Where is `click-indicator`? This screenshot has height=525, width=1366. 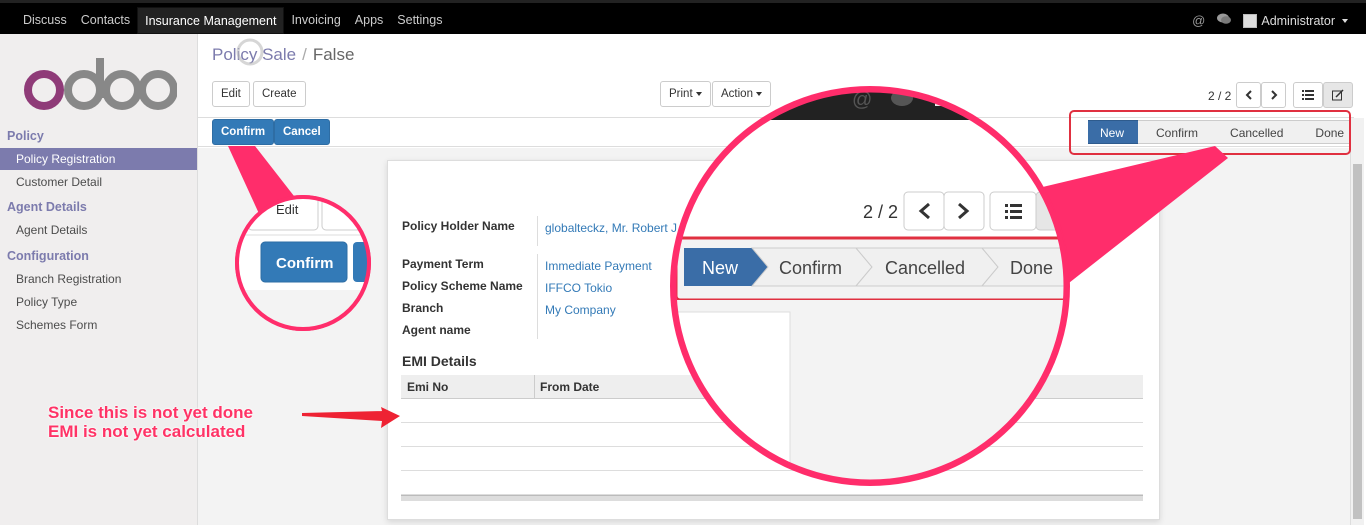
click-indicator is located at coordinates (250, 52).